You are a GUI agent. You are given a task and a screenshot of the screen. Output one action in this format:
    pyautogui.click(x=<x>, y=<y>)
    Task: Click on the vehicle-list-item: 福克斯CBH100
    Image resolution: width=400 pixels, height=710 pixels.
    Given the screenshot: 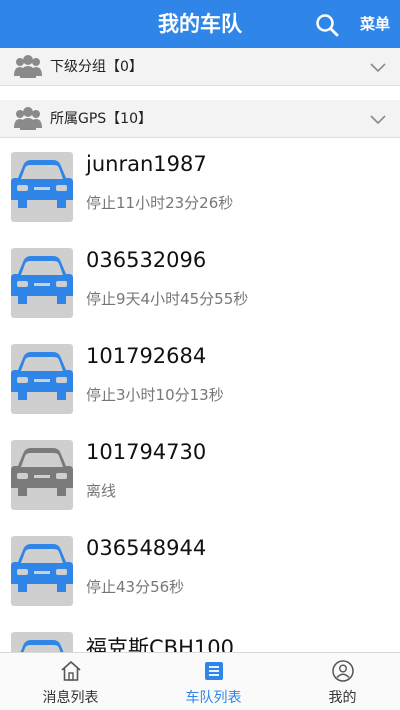 What is the action you would take?
    pyautogui.click(x=200, y=636)
    